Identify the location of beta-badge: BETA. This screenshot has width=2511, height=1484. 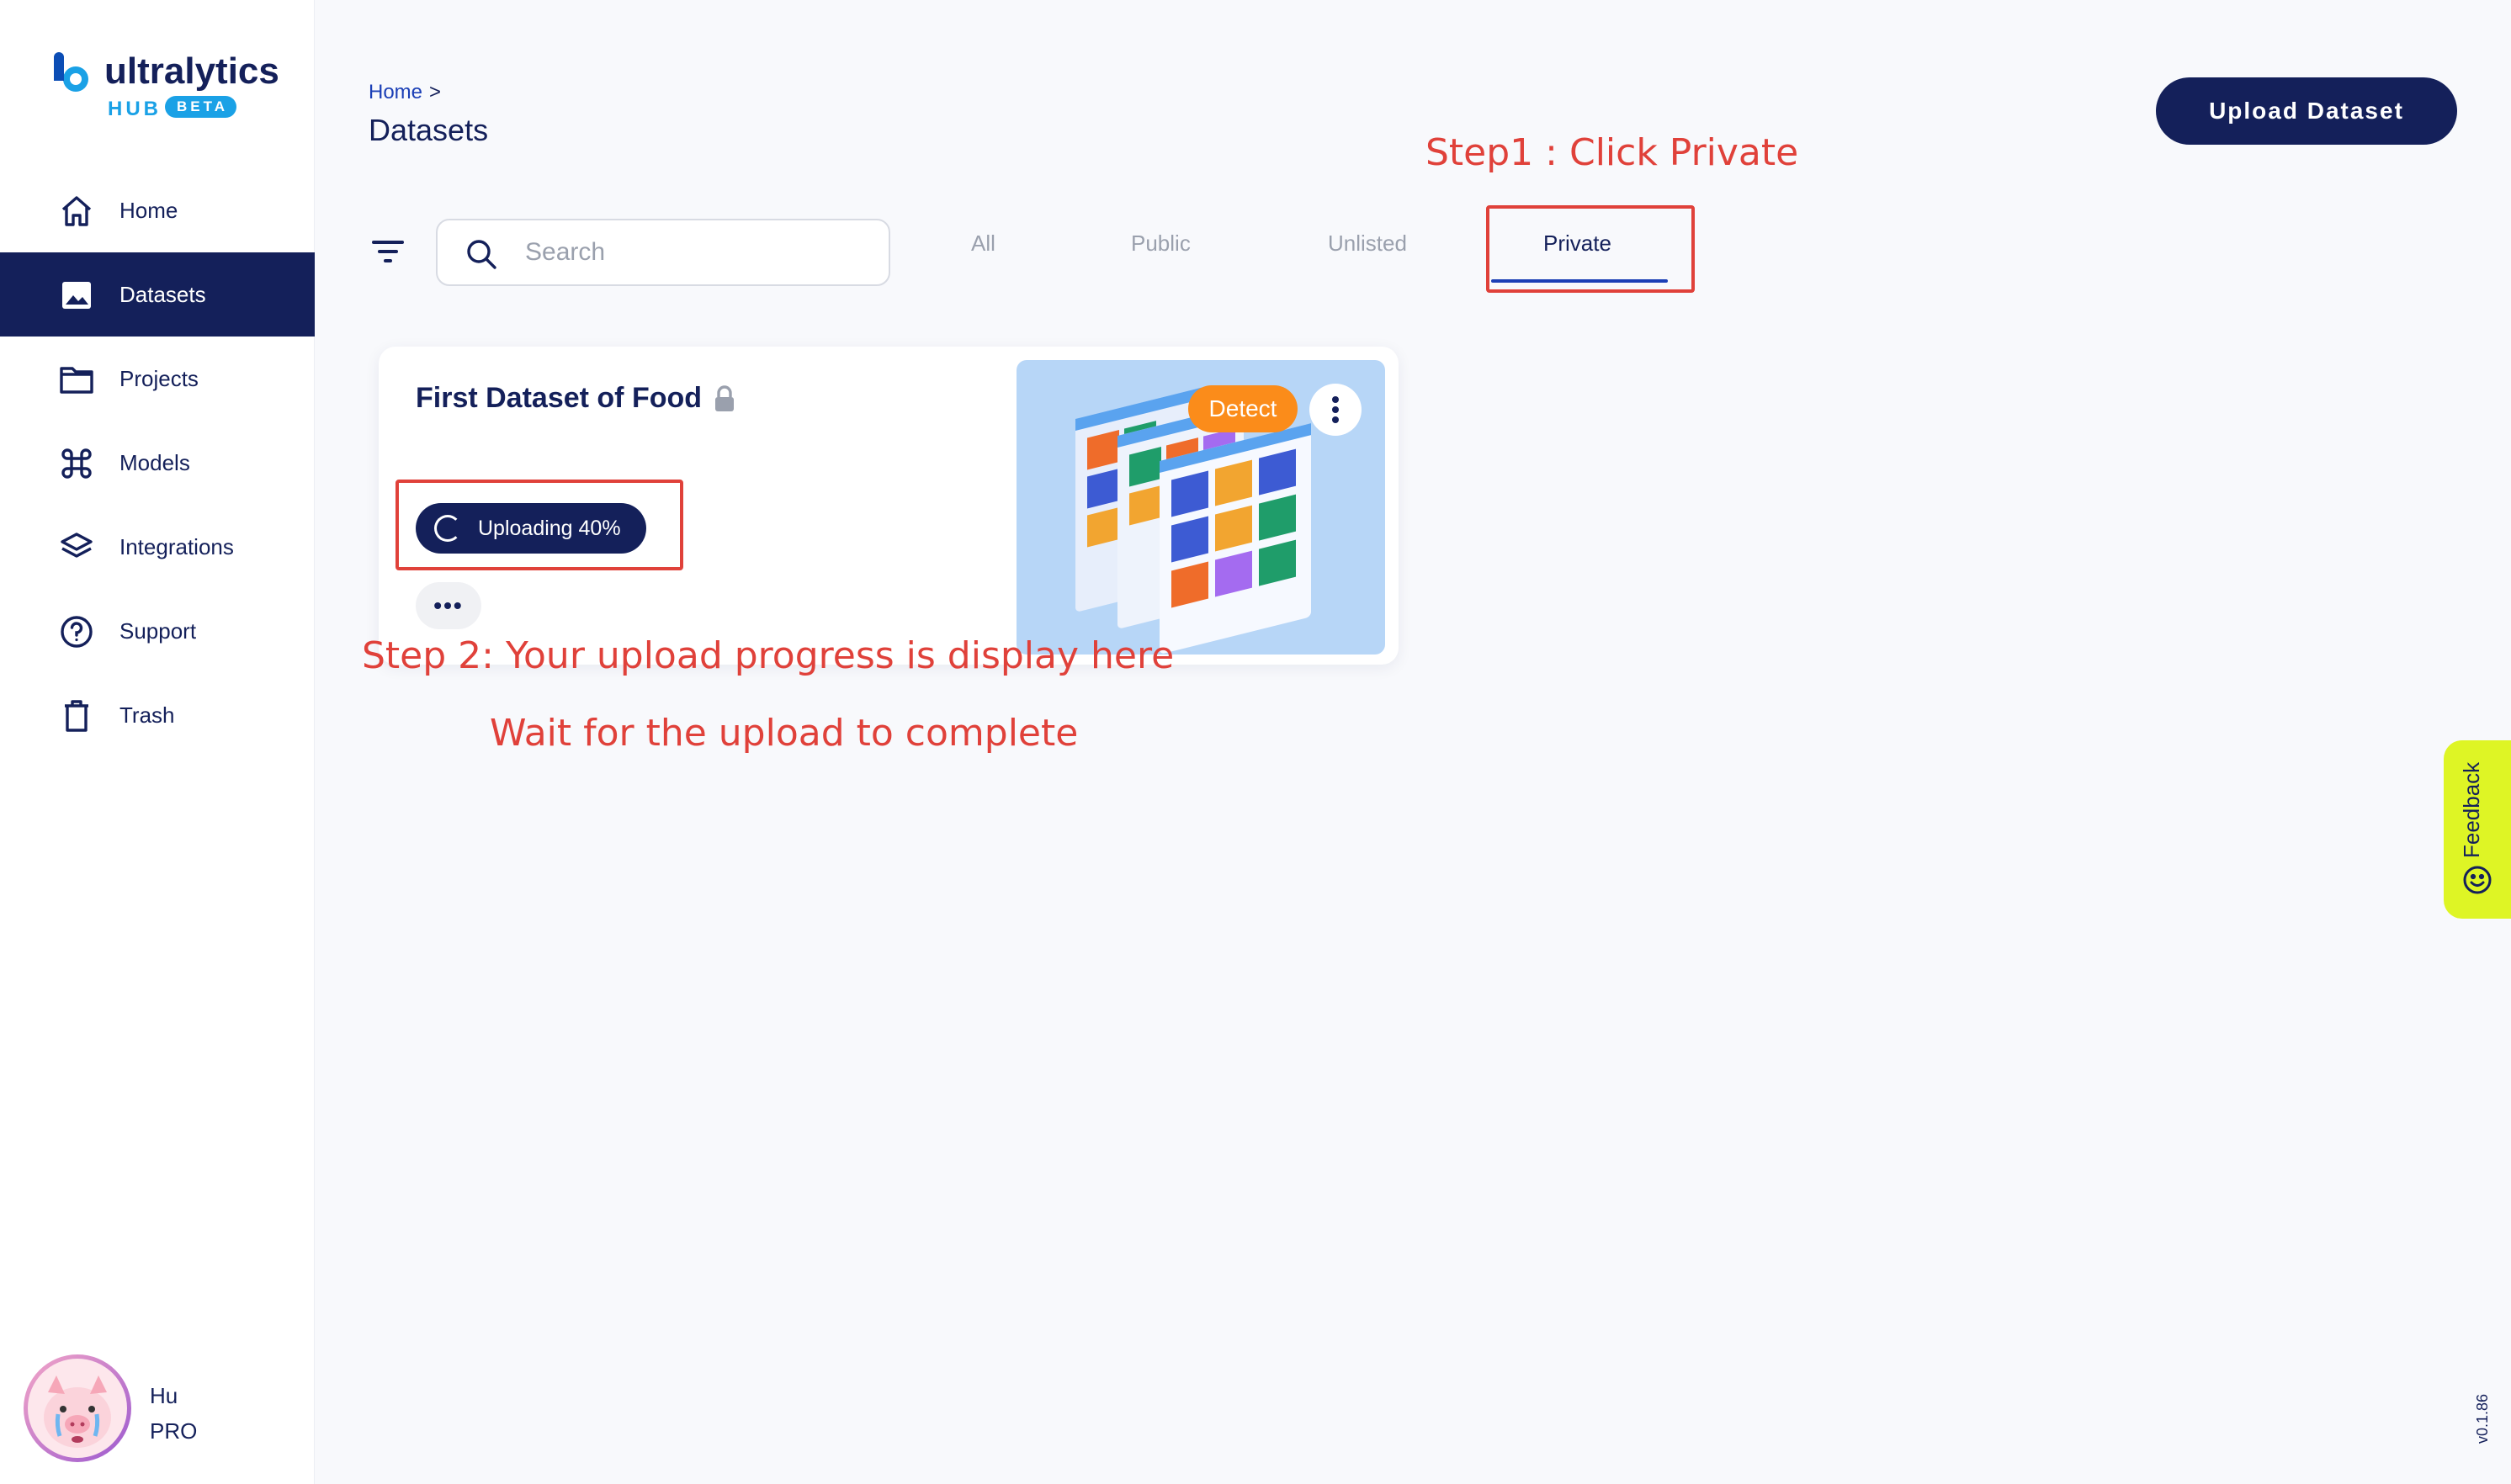
(201, 107).